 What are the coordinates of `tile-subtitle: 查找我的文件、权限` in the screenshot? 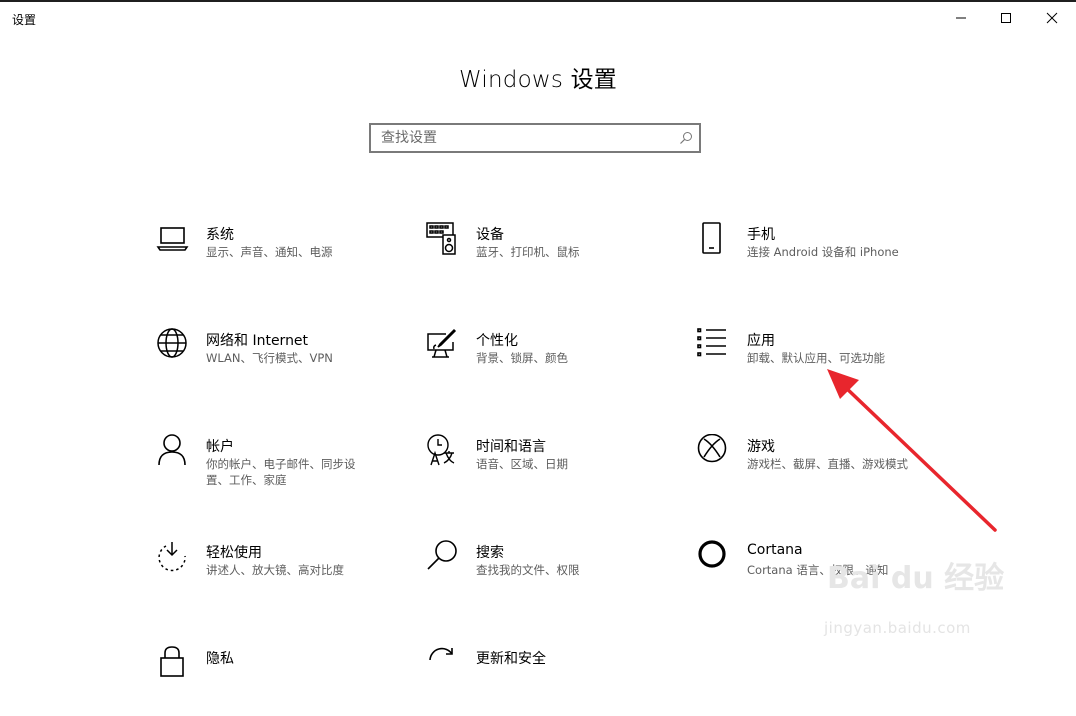 It's located at (528, 570).